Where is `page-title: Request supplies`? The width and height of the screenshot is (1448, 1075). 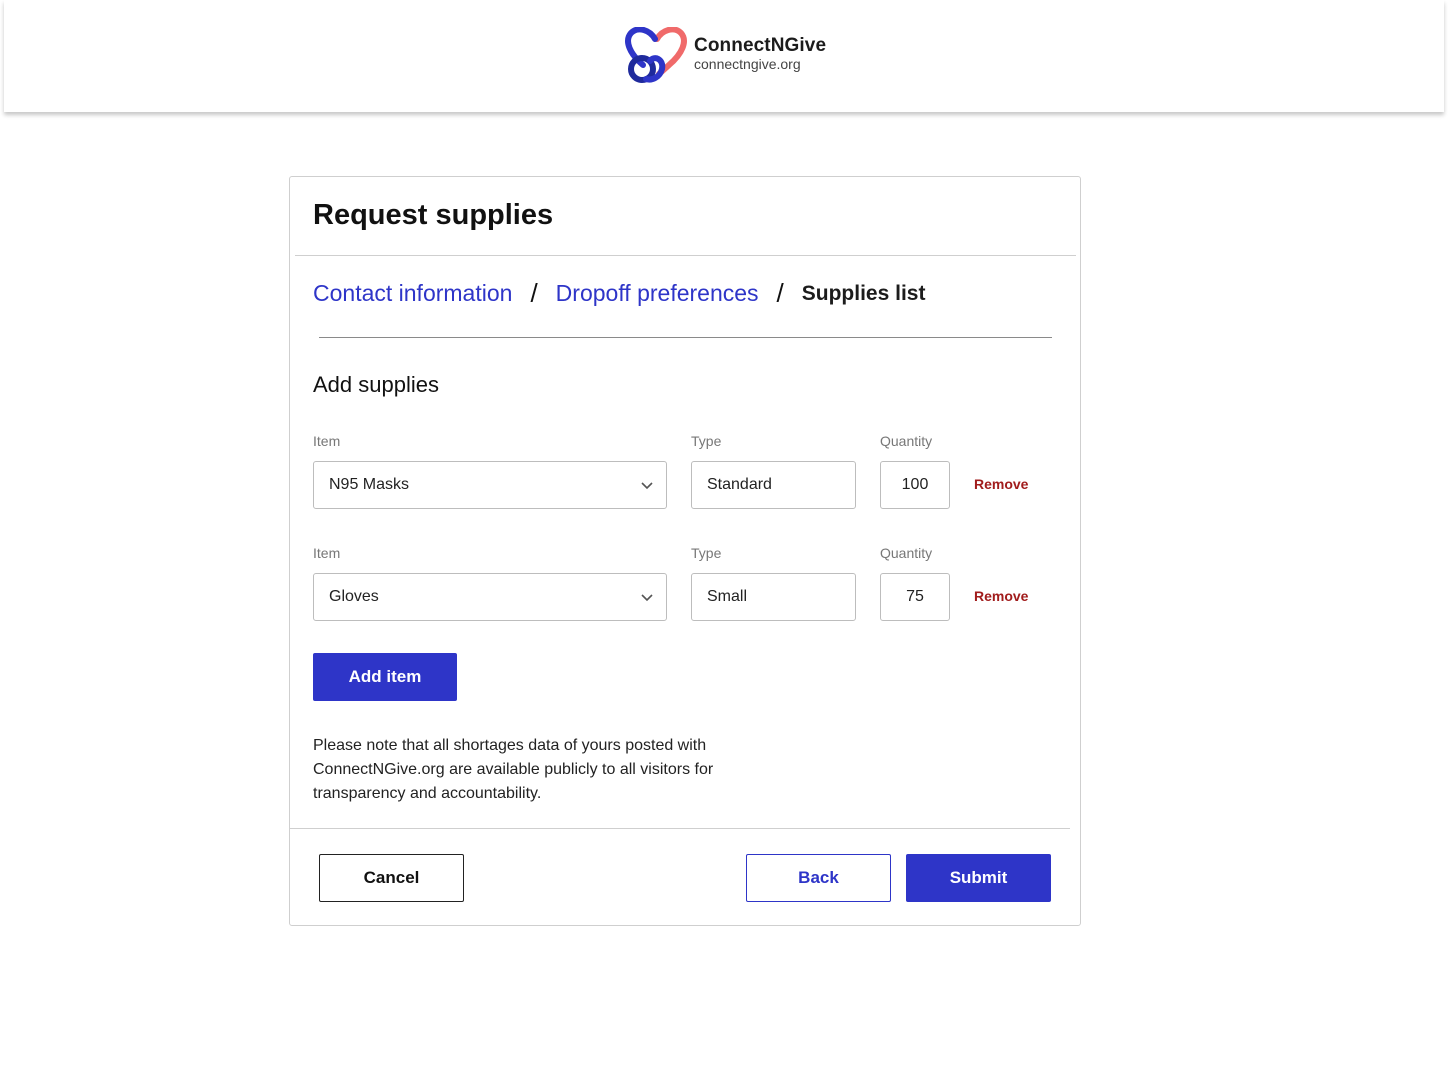
page-title: Request supplies is located at coordinates (433, 215).